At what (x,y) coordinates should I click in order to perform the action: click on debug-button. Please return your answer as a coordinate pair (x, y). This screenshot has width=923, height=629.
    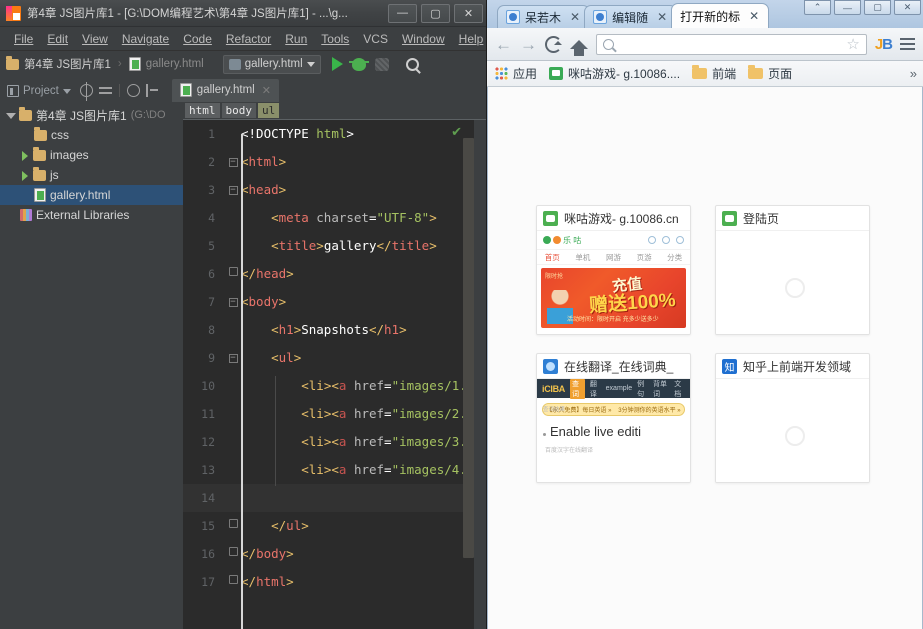
    Looking at the image, I should click on (358, 64).